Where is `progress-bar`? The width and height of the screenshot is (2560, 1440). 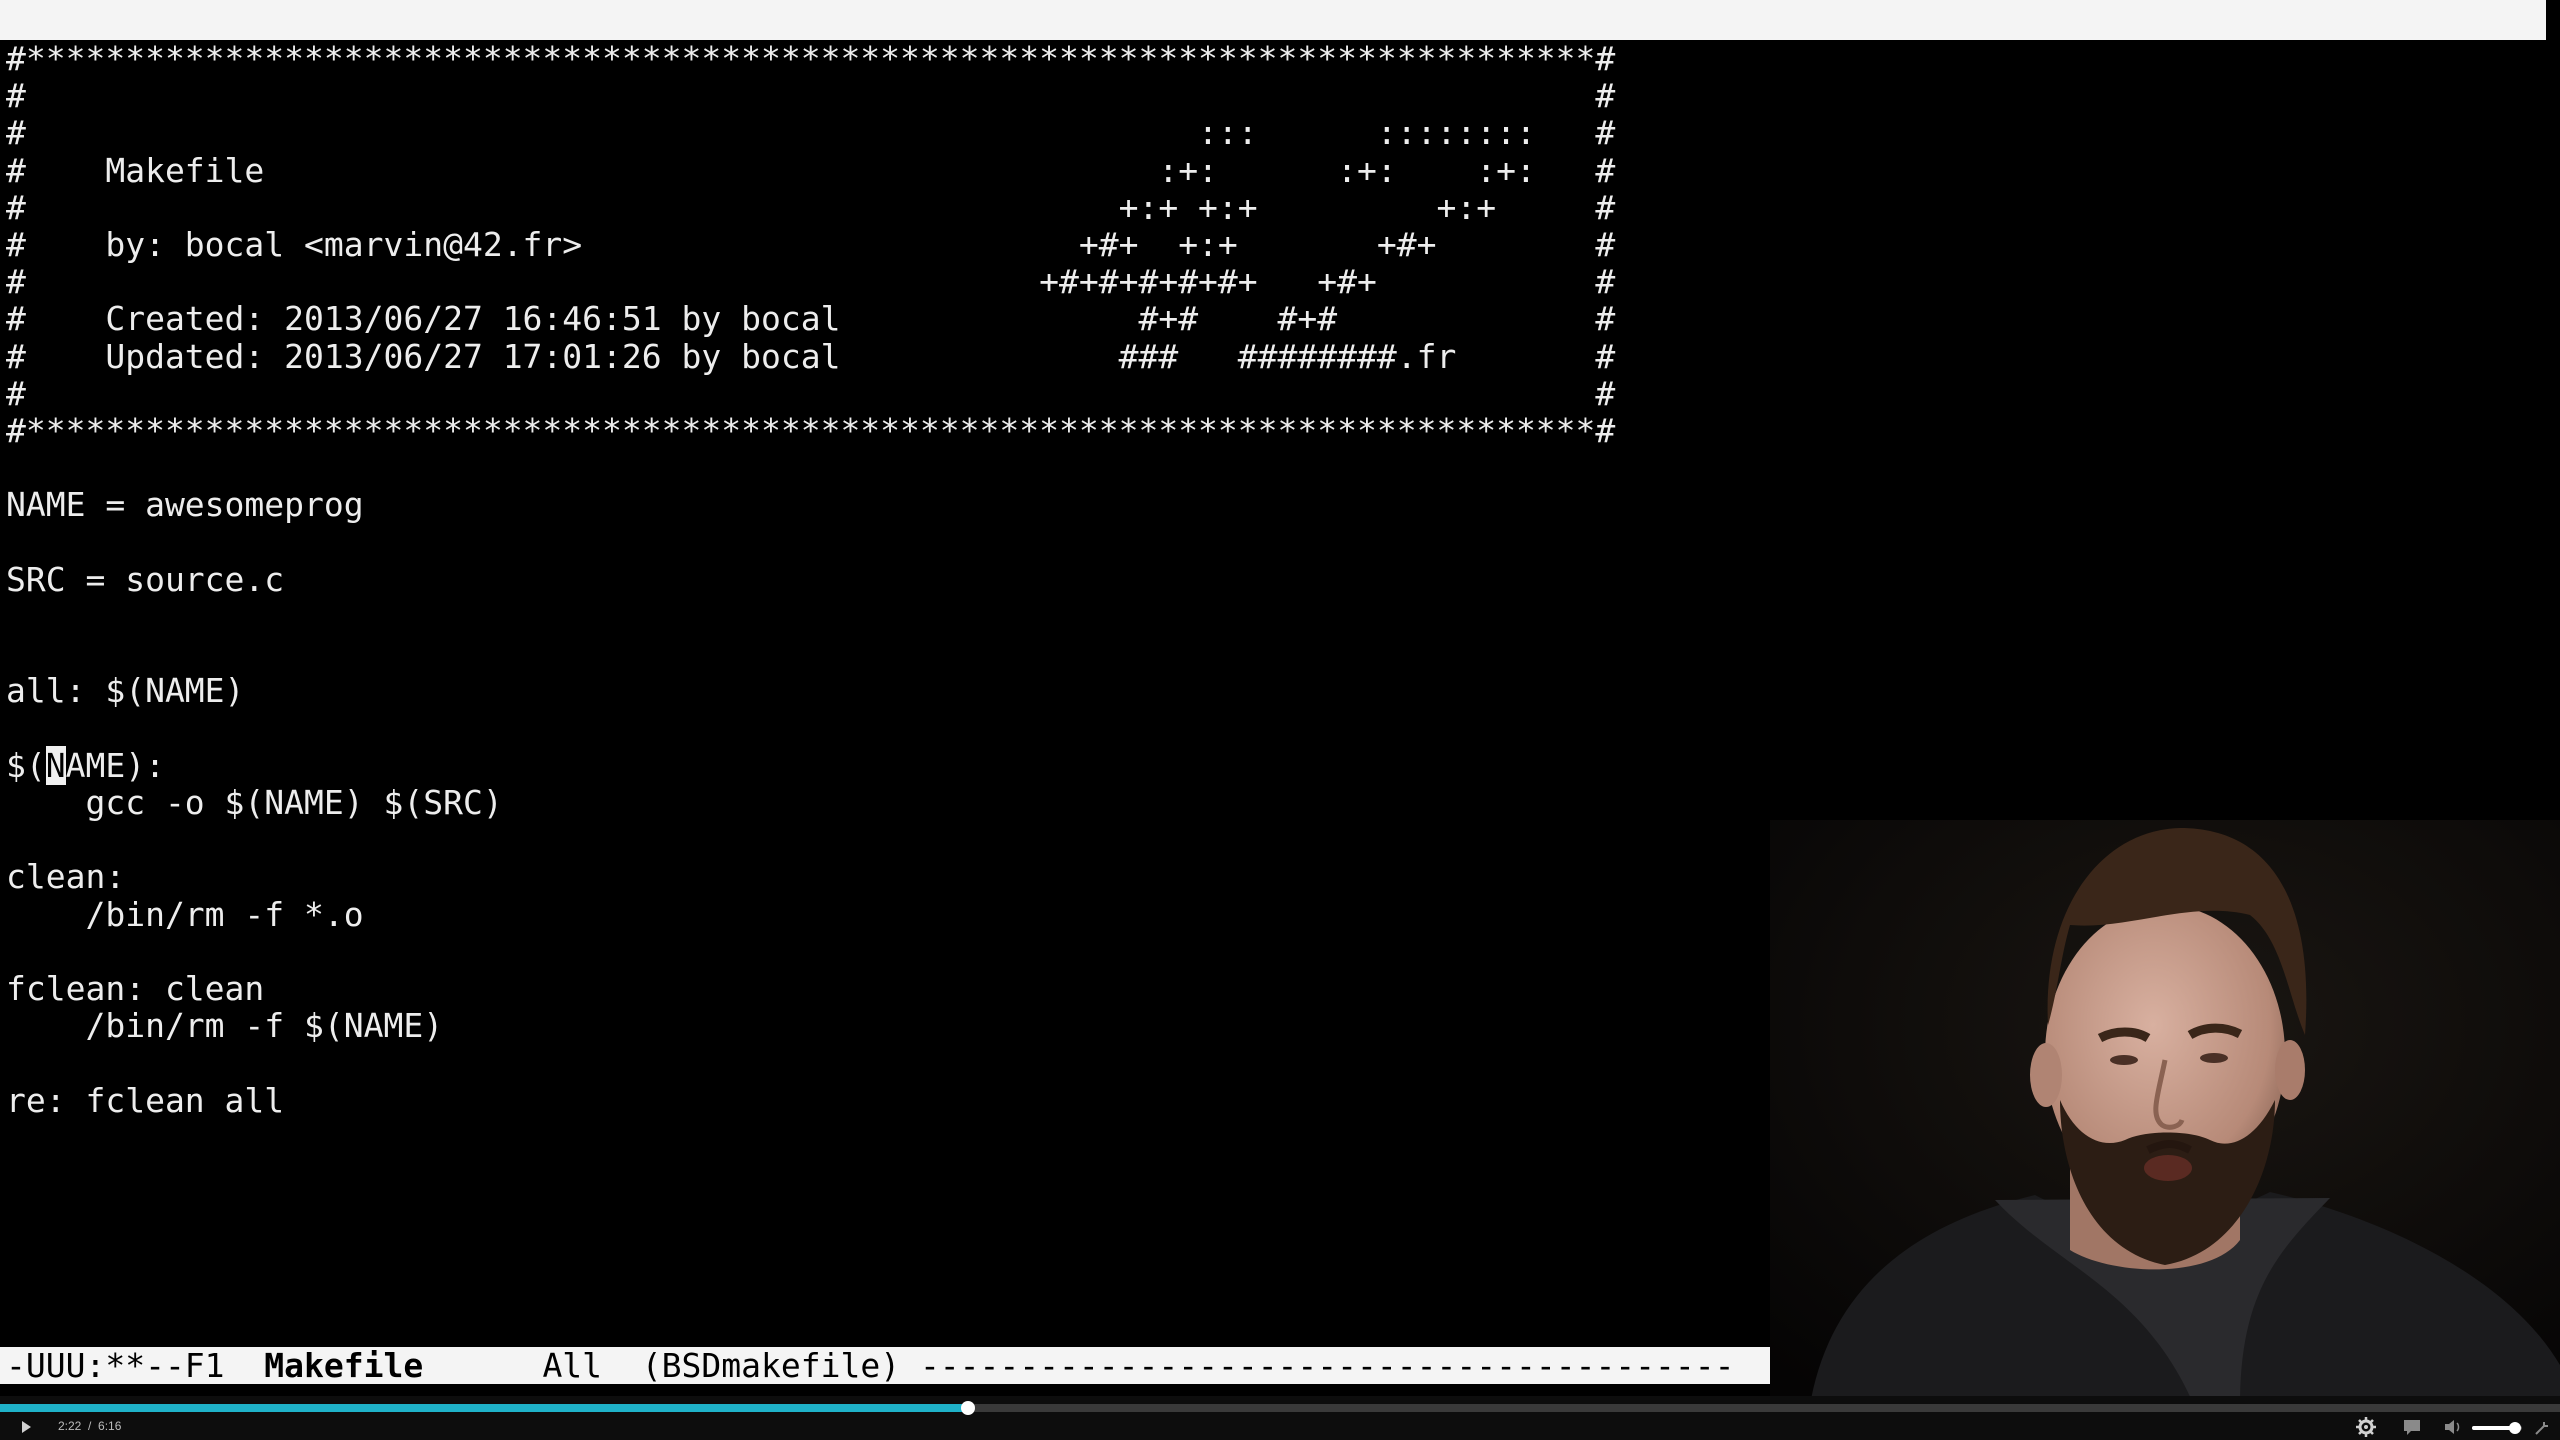 progress-bar is located at coordinates (1280, 1408).